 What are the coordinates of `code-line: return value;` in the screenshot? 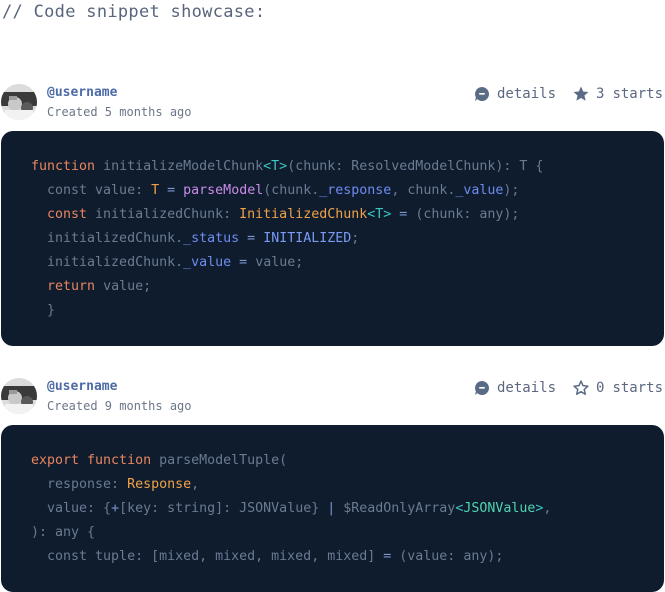 It's located at (347, 287).